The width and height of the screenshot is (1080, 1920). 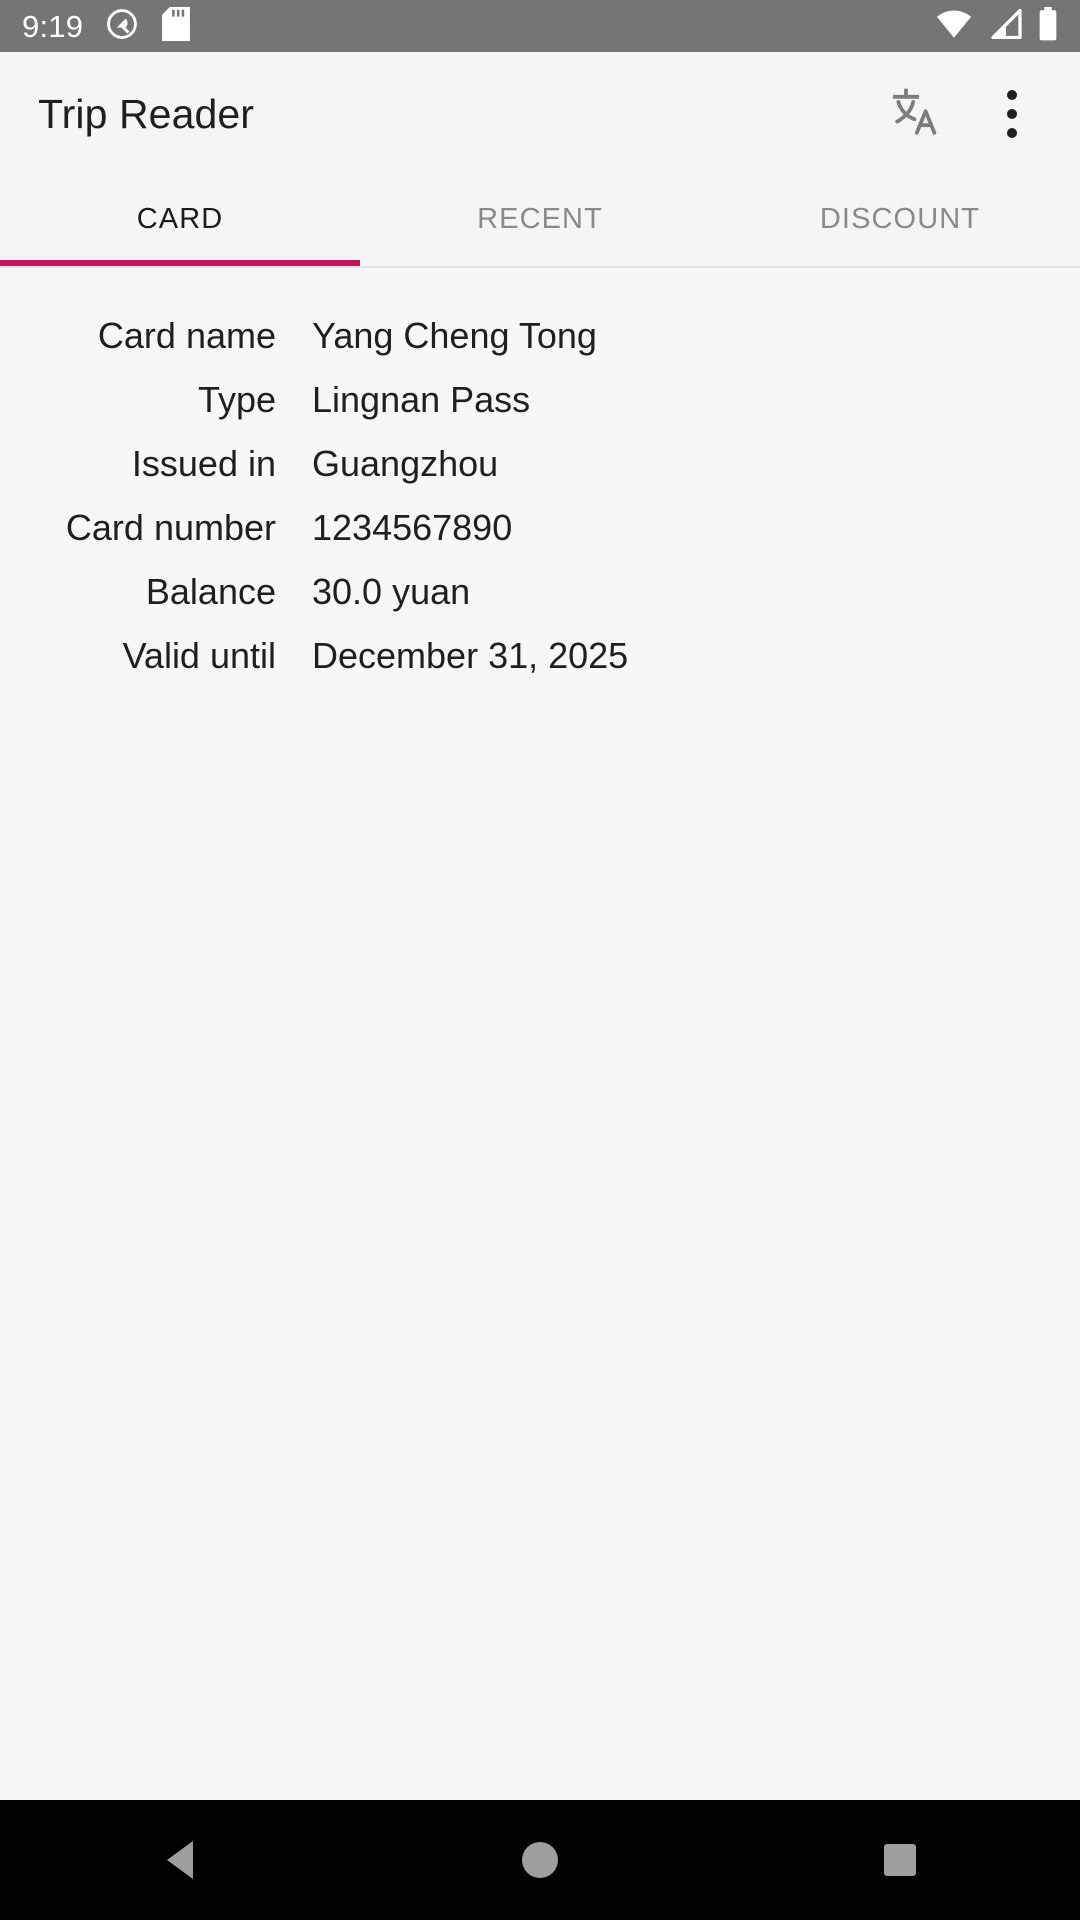 I want to click on system-navigation-bar, so click(x=540, y=1860).